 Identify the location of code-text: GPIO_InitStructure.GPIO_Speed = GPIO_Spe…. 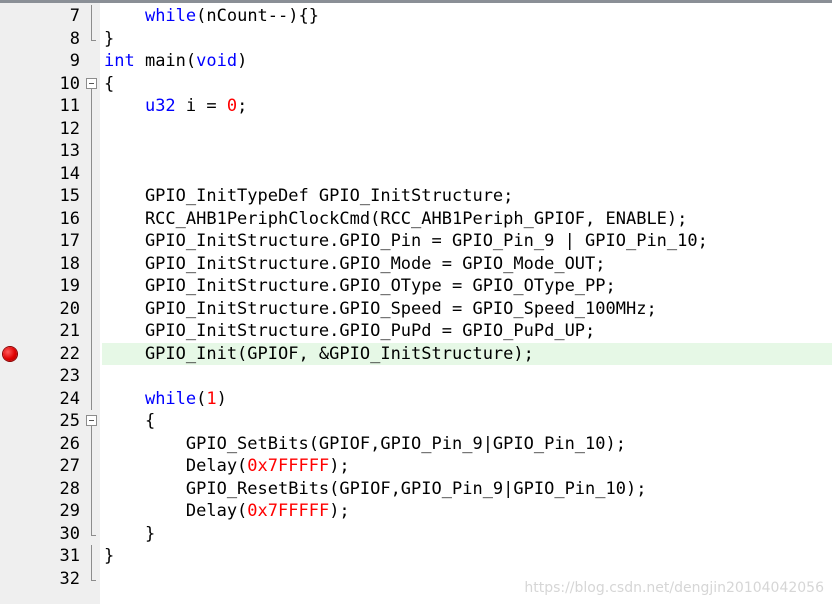
(467, 309).